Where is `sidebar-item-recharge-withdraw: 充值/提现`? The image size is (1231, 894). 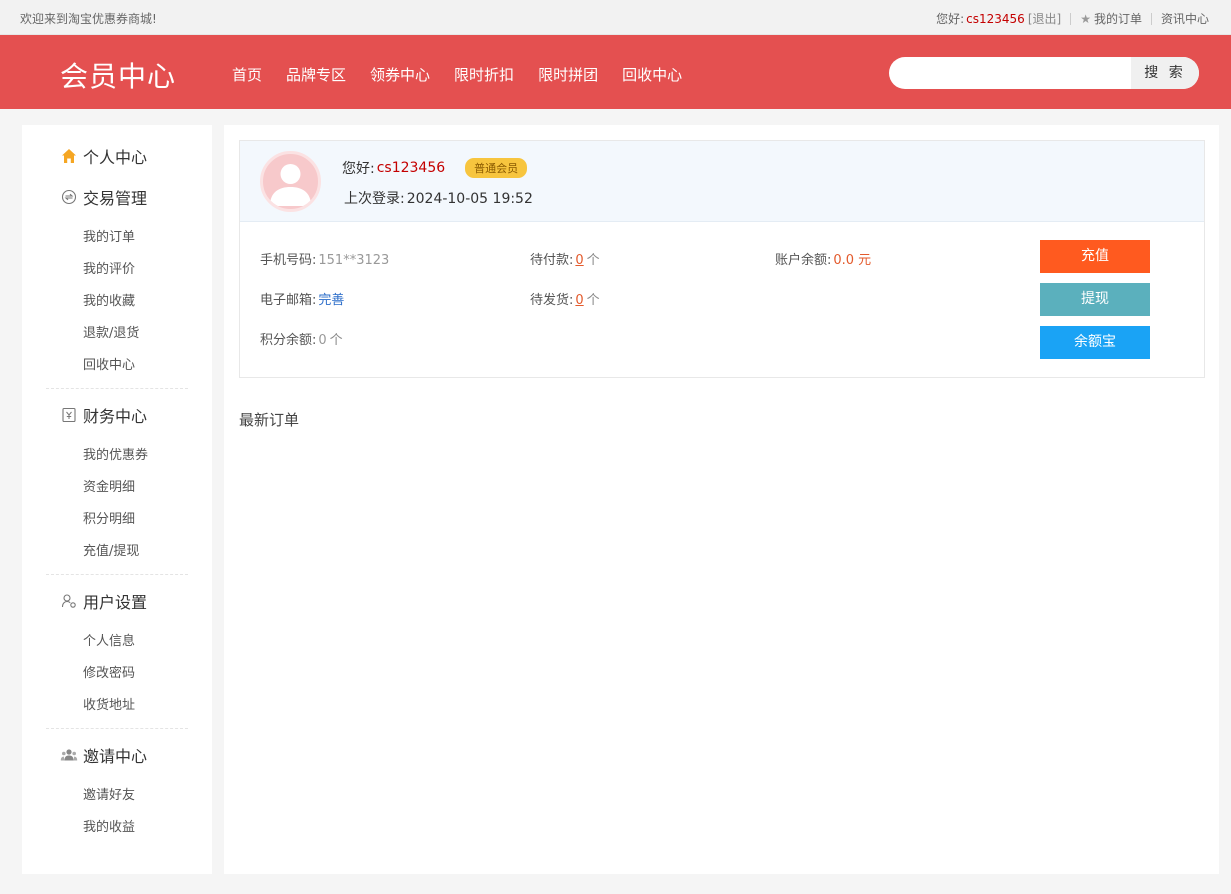
sidebar-item-recharge-withdraw: 充值/提现 is located at coordinates (111, 549).